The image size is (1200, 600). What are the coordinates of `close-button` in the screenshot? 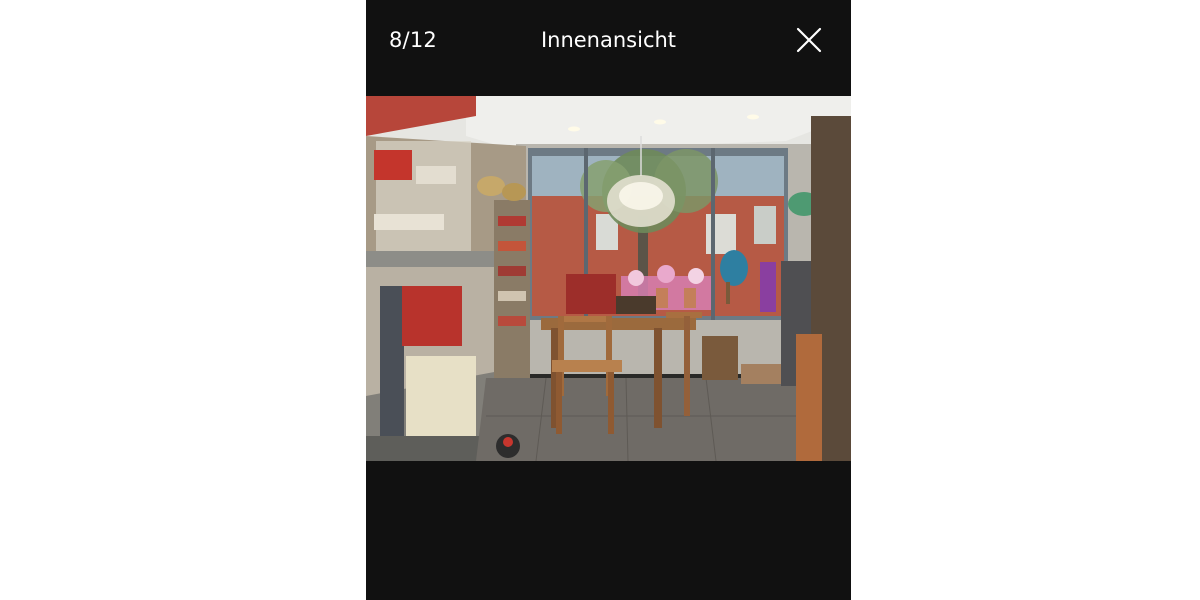 It's located at (809, 40).